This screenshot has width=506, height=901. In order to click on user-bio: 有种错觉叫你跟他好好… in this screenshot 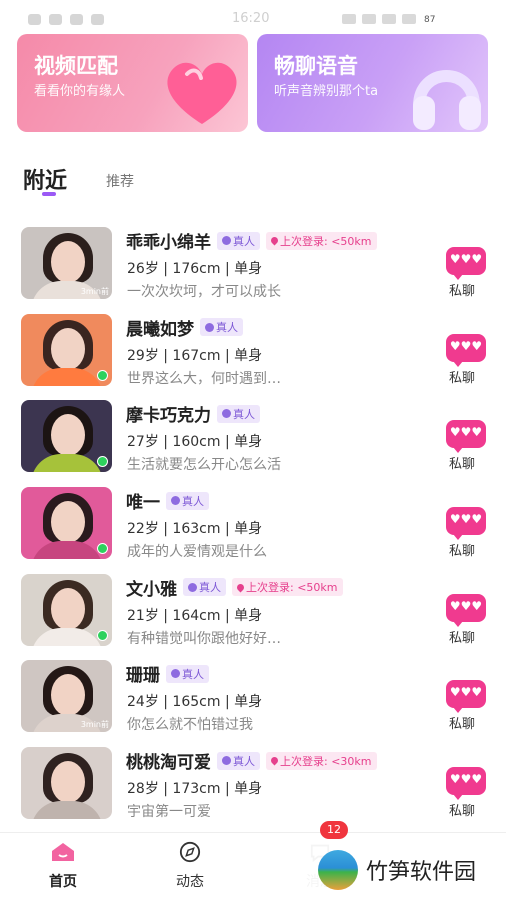, I will do `click(204, 638)`.